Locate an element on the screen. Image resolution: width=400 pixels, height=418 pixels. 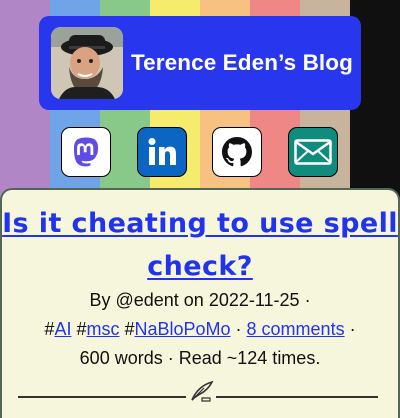
mastodon-icon is located at coordinates (86, 152).